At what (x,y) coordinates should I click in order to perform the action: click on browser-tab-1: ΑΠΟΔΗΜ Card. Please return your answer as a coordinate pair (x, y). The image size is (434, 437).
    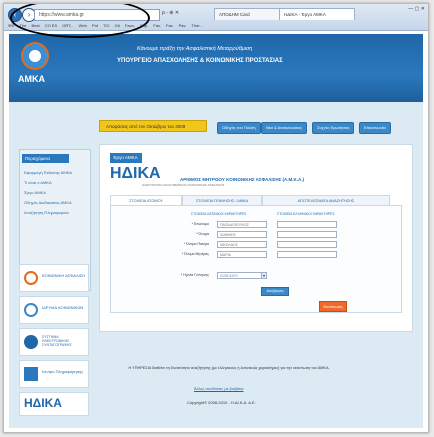
    Looking at the image, I should click on (247, 14).